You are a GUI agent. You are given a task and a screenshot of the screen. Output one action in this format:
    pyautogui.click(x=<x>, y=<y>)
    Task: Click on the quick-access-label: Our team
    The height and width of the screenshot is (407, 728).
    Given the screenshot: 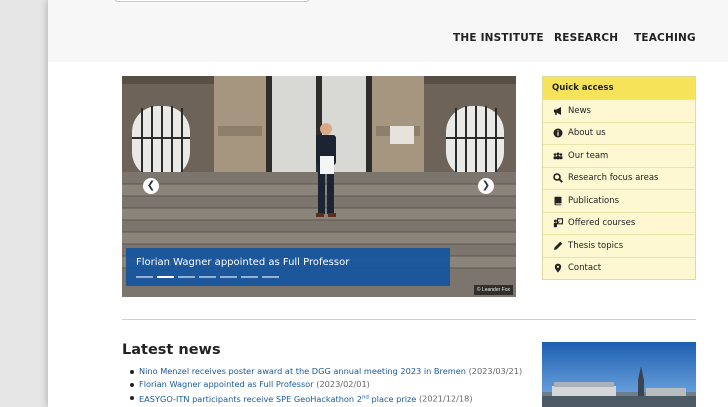 What is the action you would take?
    pyautogui.click(x=588, y=155)
    